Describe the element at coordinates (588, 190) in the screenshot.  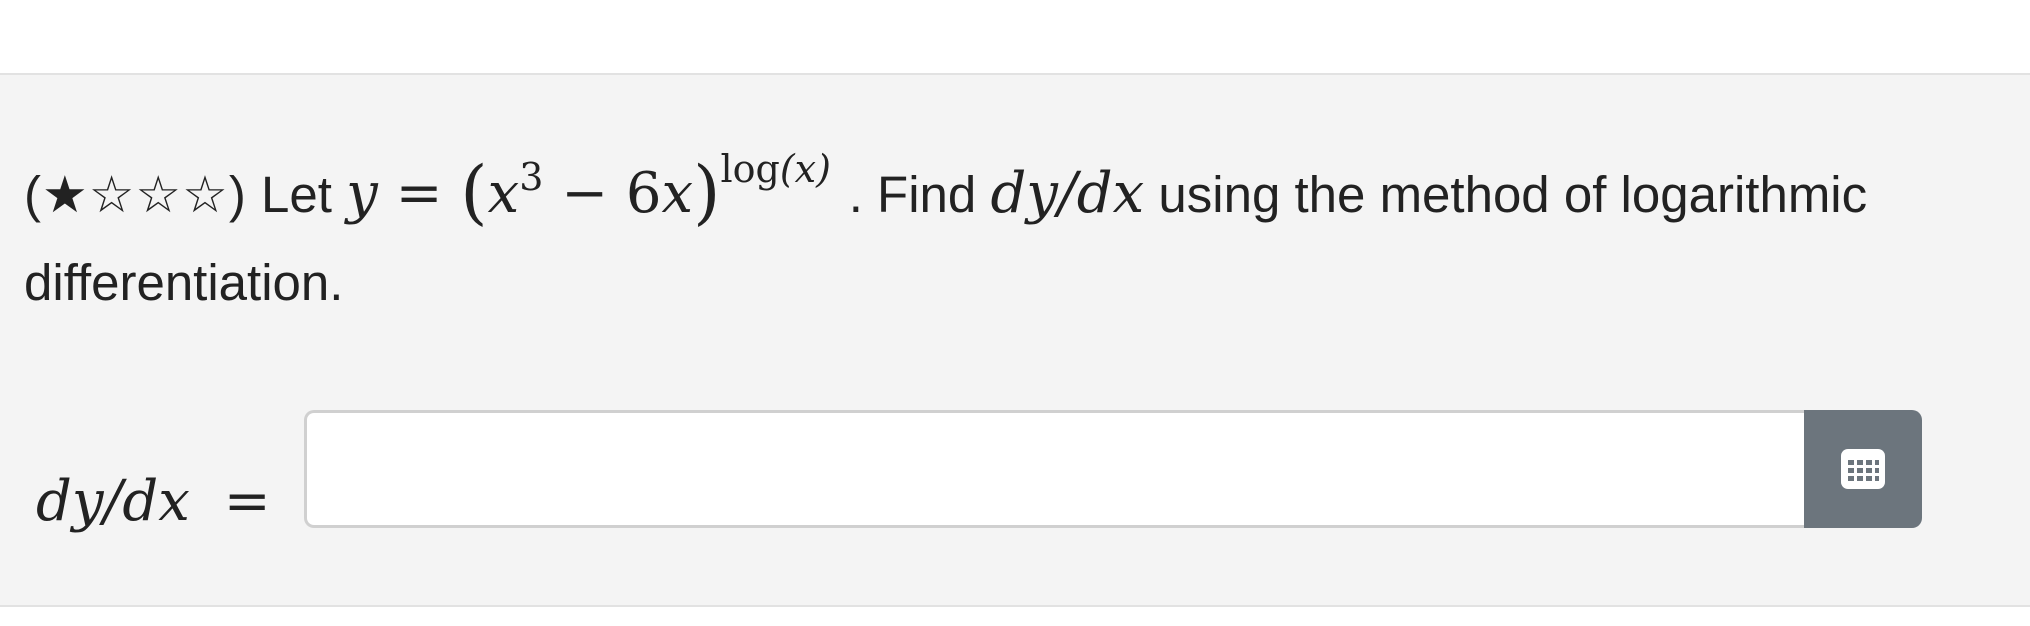
I see `math-function-expression: y = (x3 − 6x)log(x)` at that location.